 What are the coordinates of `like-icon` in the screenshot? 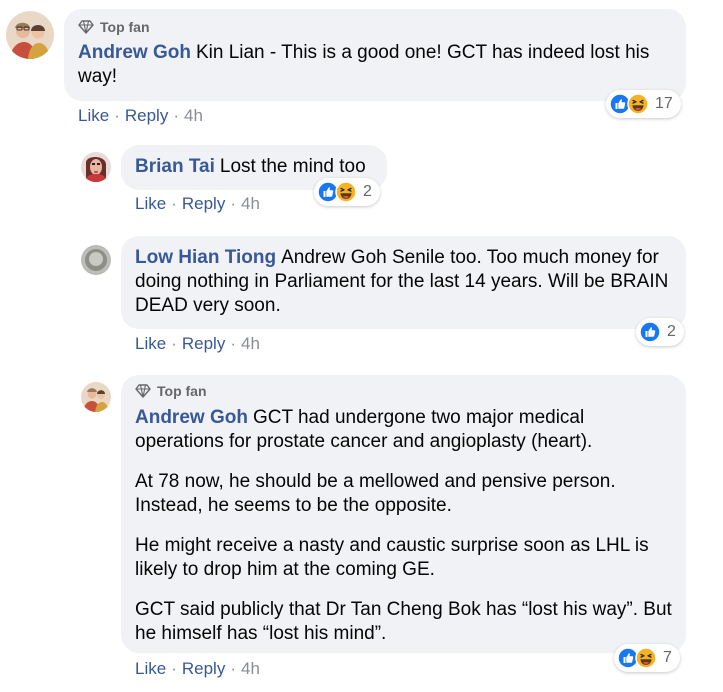 It's located at (650, 332).